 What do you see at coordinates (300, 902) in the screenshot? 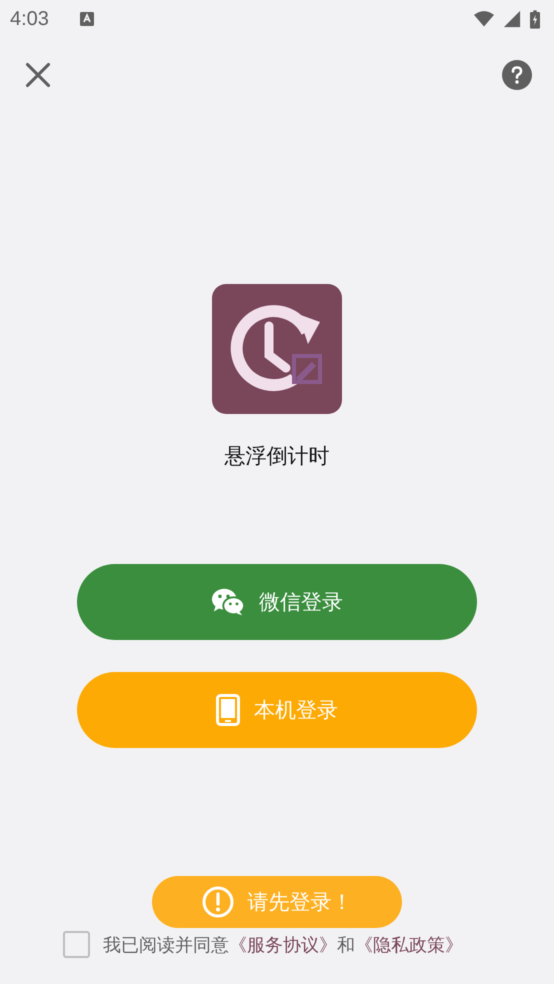
I see `toast-message: 请先登录！` at bounding box center [300, 902].